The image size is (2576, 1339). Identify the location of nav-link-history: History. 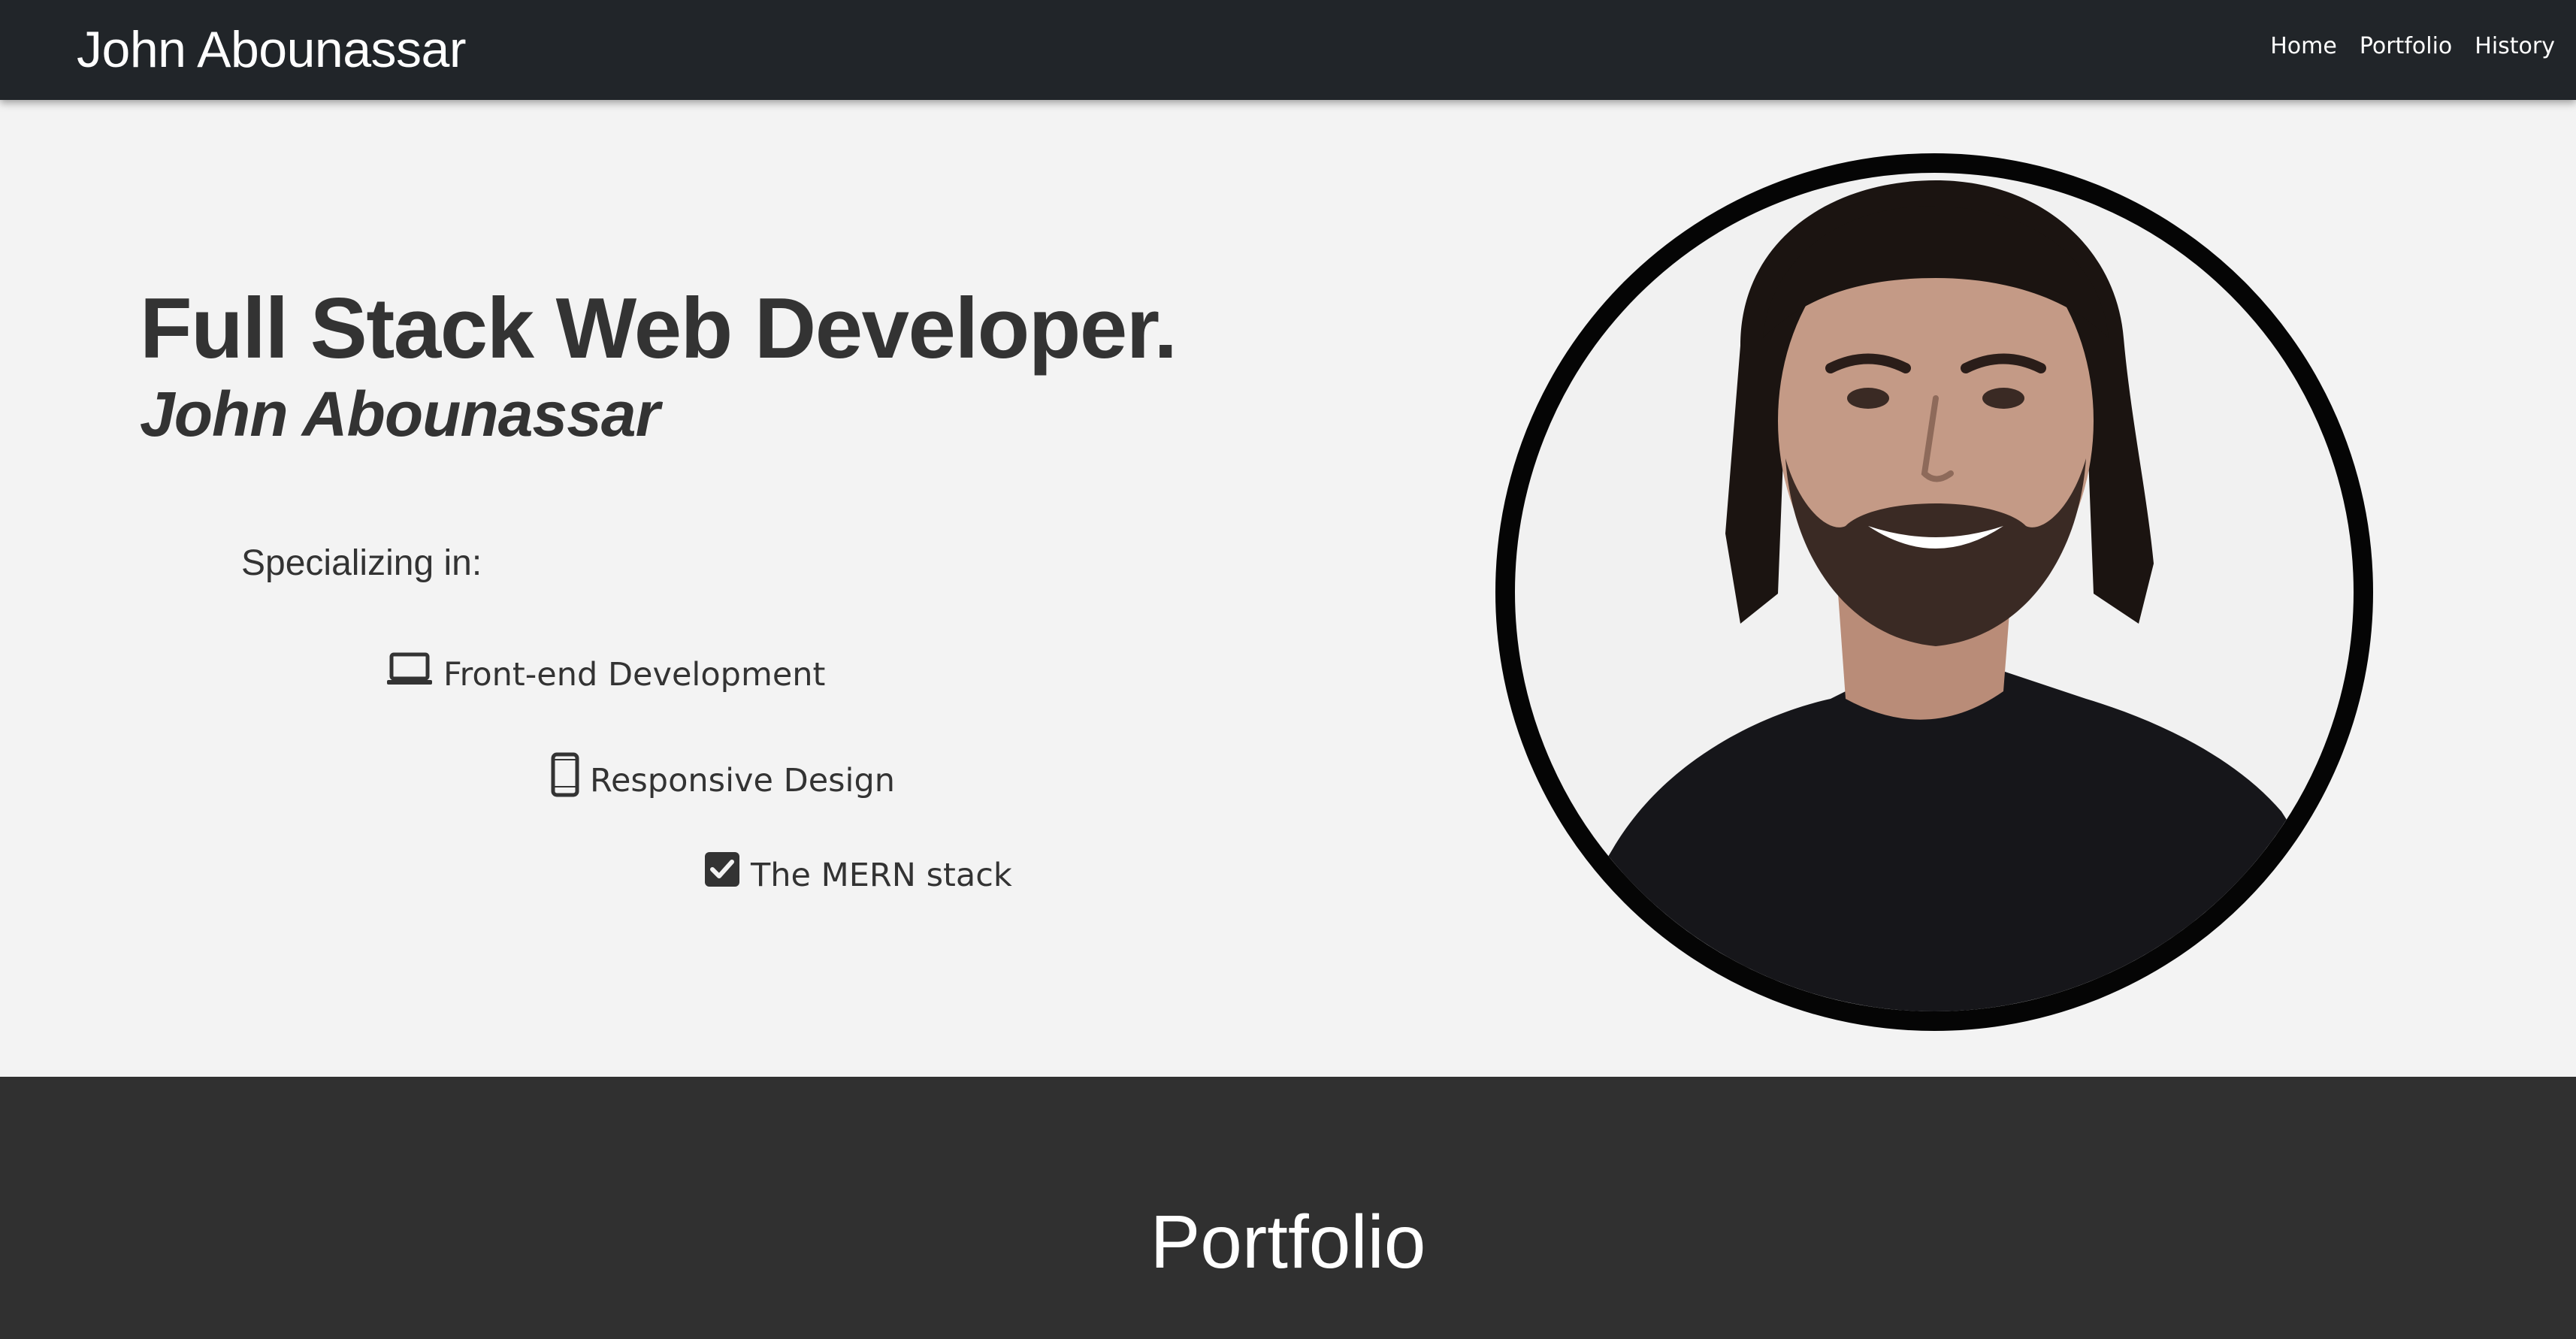
(2515, 46).